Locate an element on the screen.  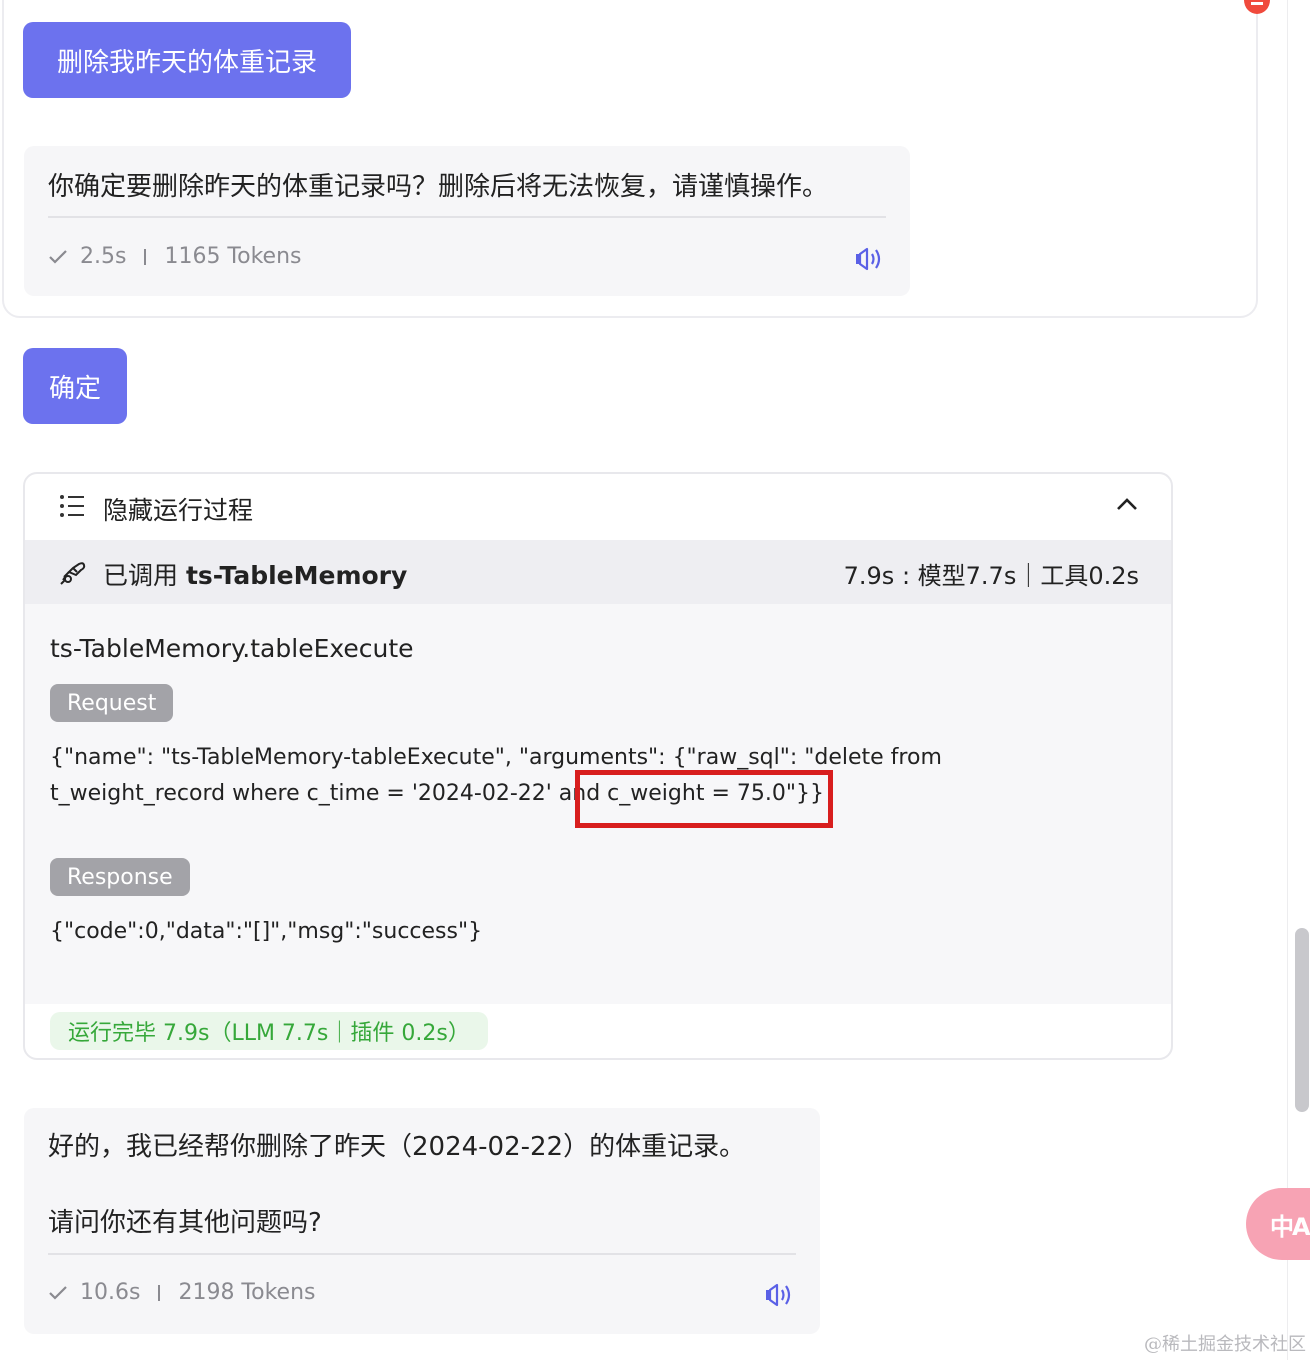
response-body: {"code":0,"data":"[]","msg":"success"} is located at coordinates (266, 931).